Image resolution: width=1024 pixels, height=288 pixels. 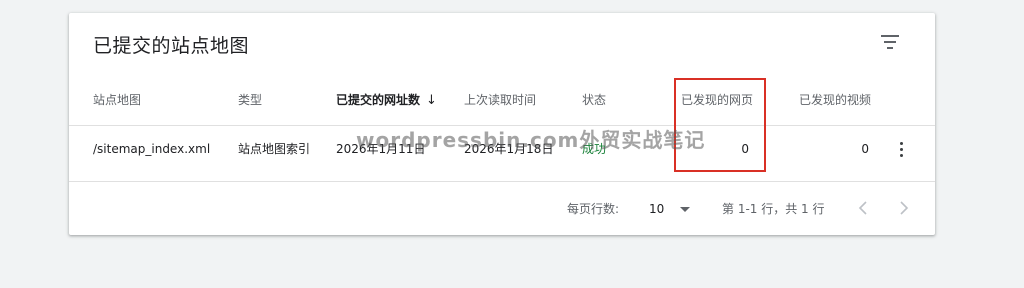 What do you see at coordinates (274, 149) in the screenshot?
I see `cell-type: 站点地图索引` at bounding box center [274, 149].